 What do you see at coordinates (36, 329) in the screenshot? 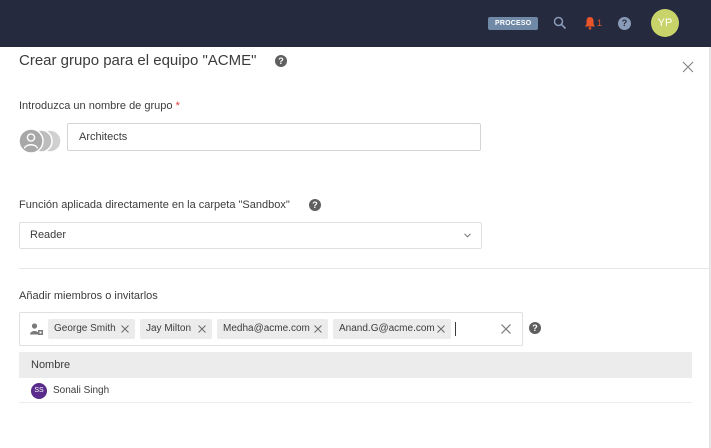
I see `add-member-icon` at bounding box center [36, 329].